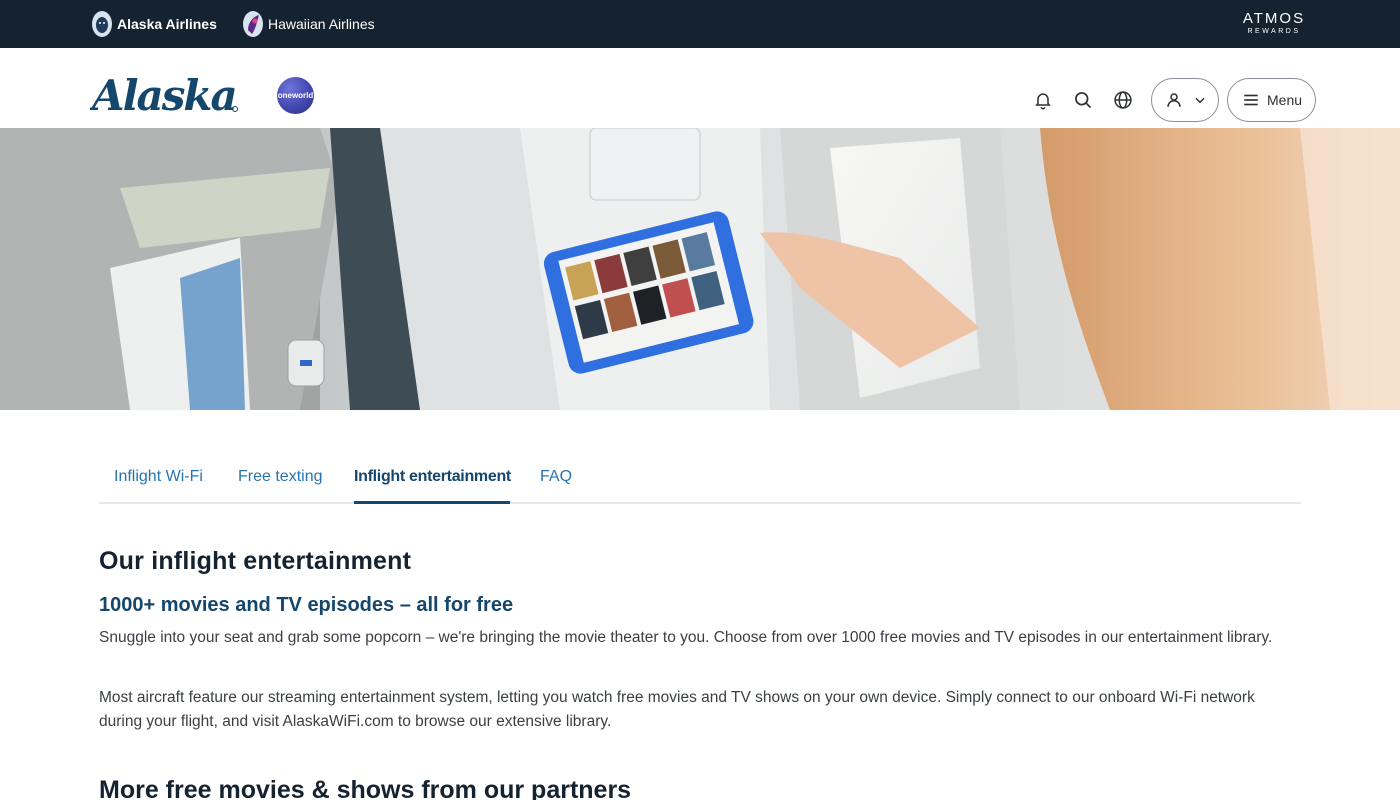 The image size is (1400, 800). What do you see at coordinates (321, 24) in the screenshot?
I see `brand-label: Hawaiian Airlines` at bounding box center [321, 24].